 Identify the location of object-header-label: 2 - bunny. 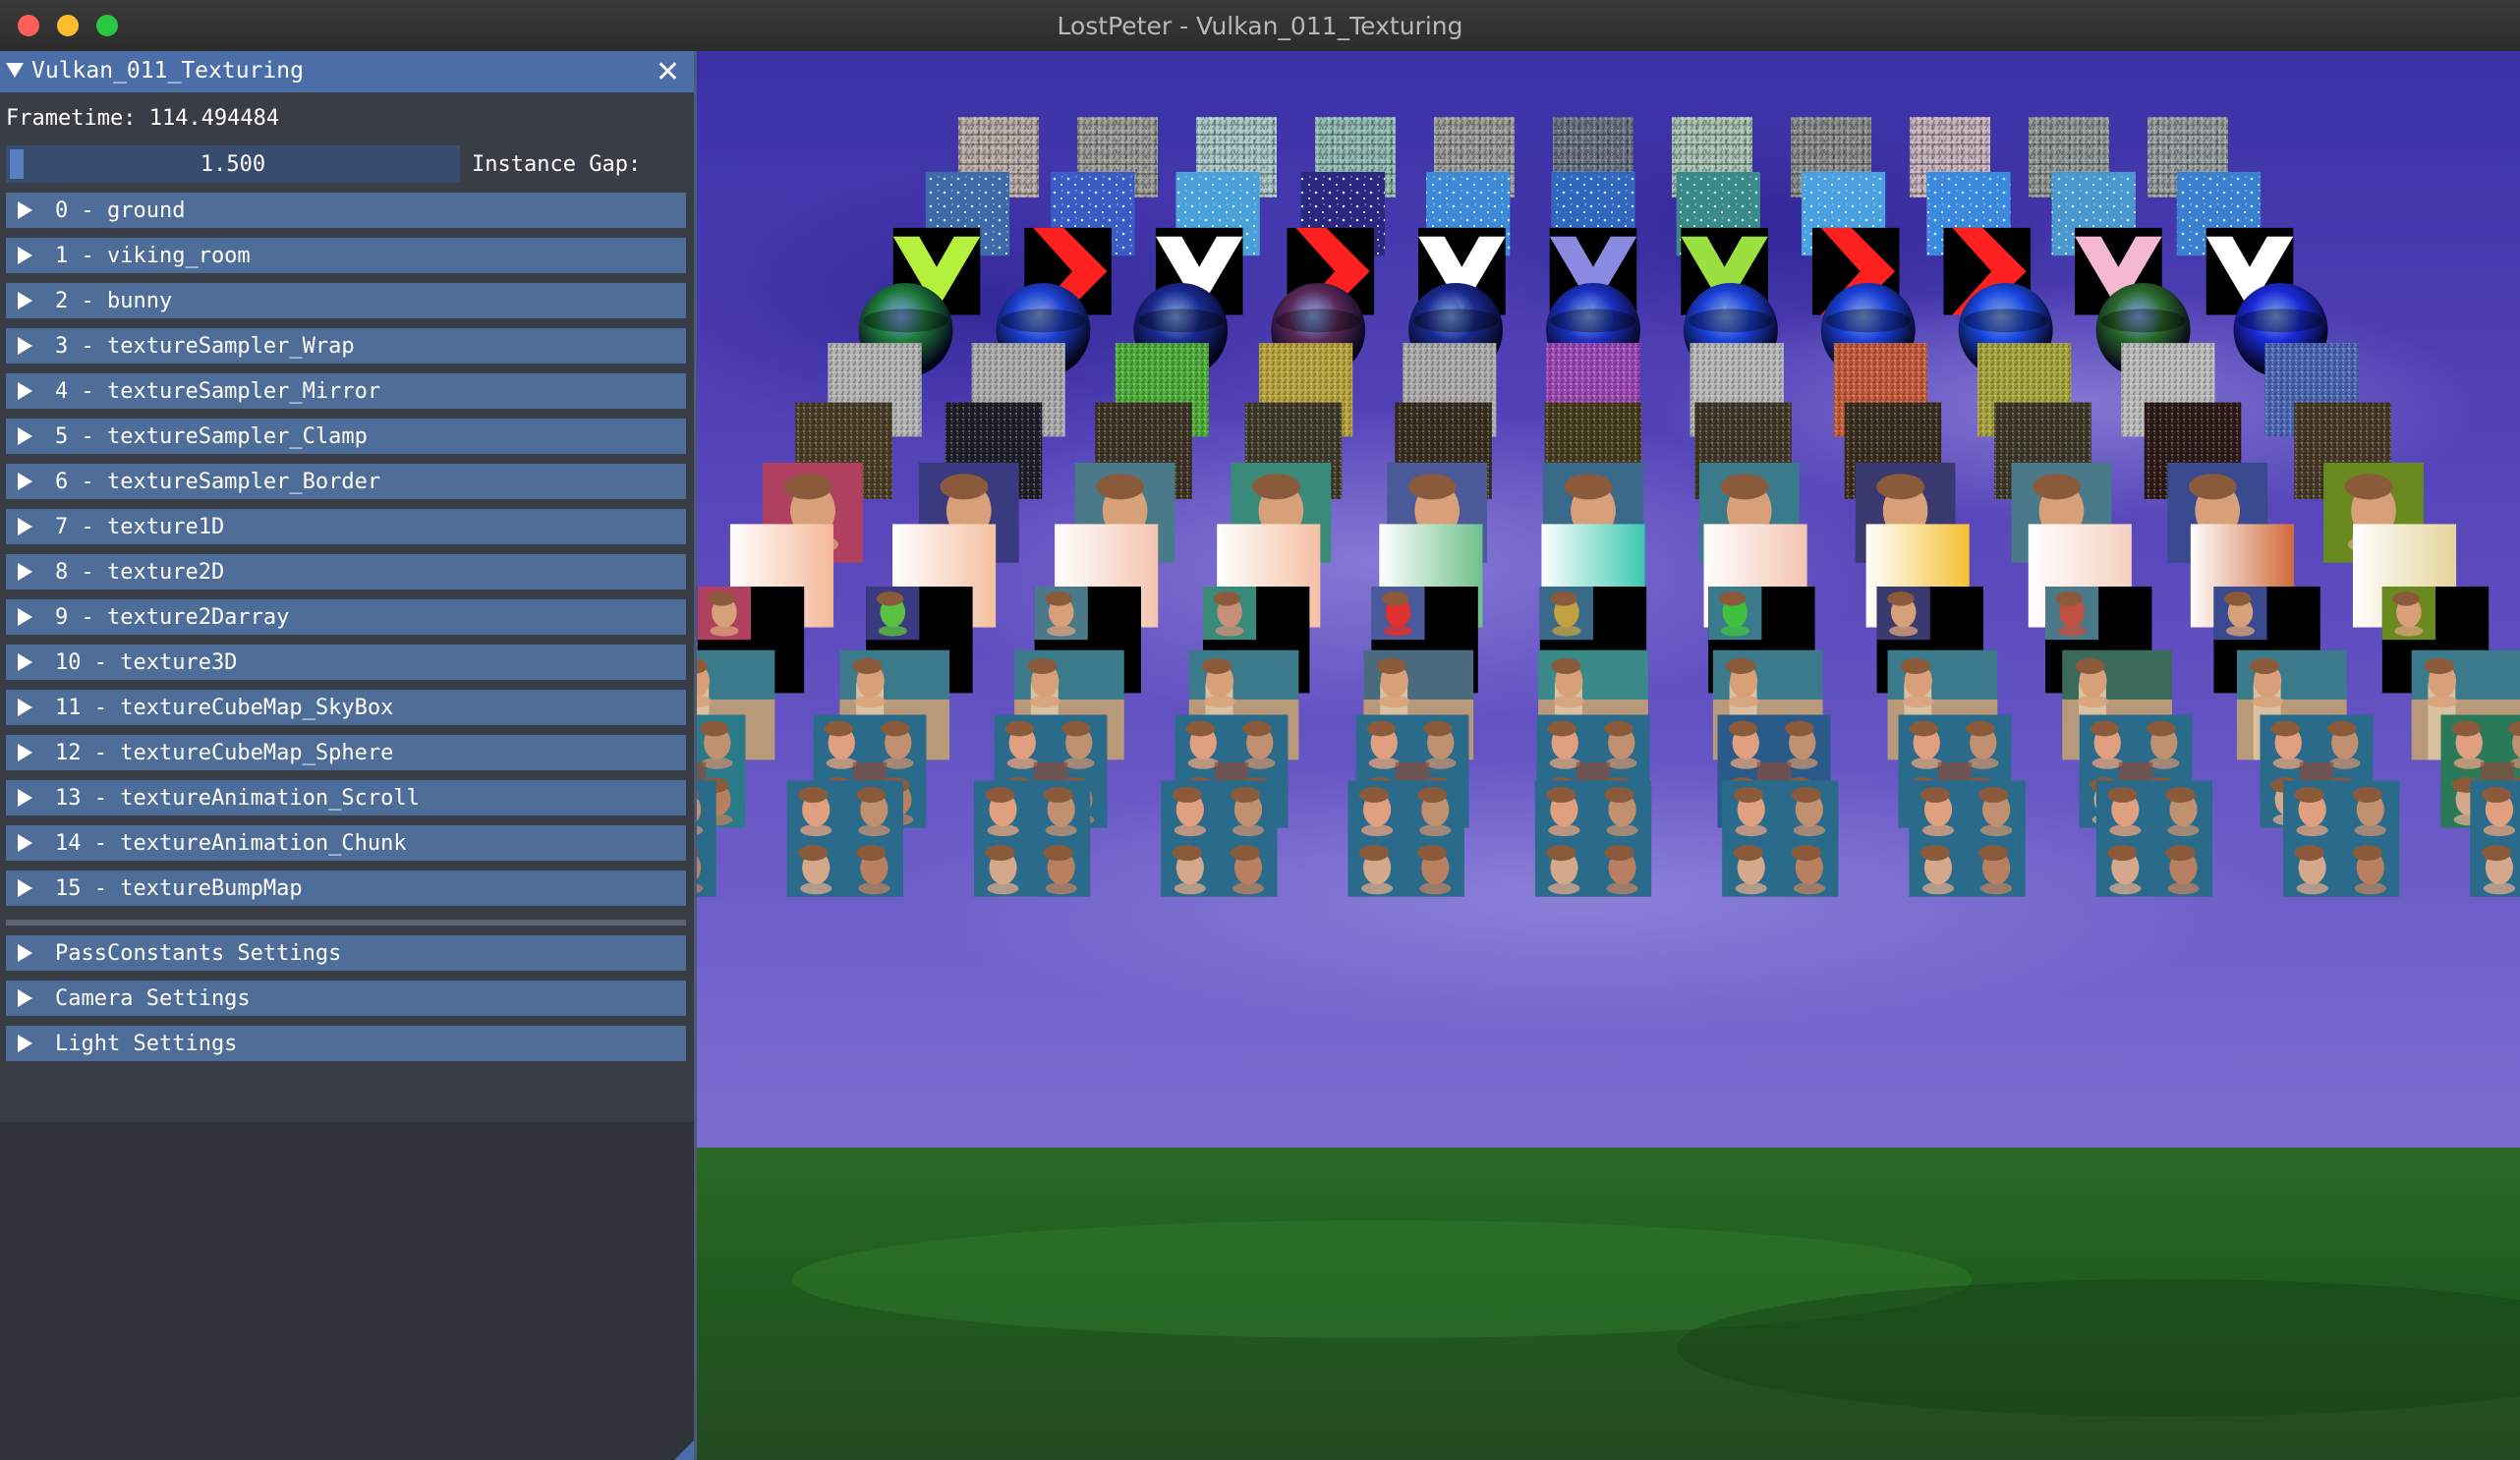
(114, 301).